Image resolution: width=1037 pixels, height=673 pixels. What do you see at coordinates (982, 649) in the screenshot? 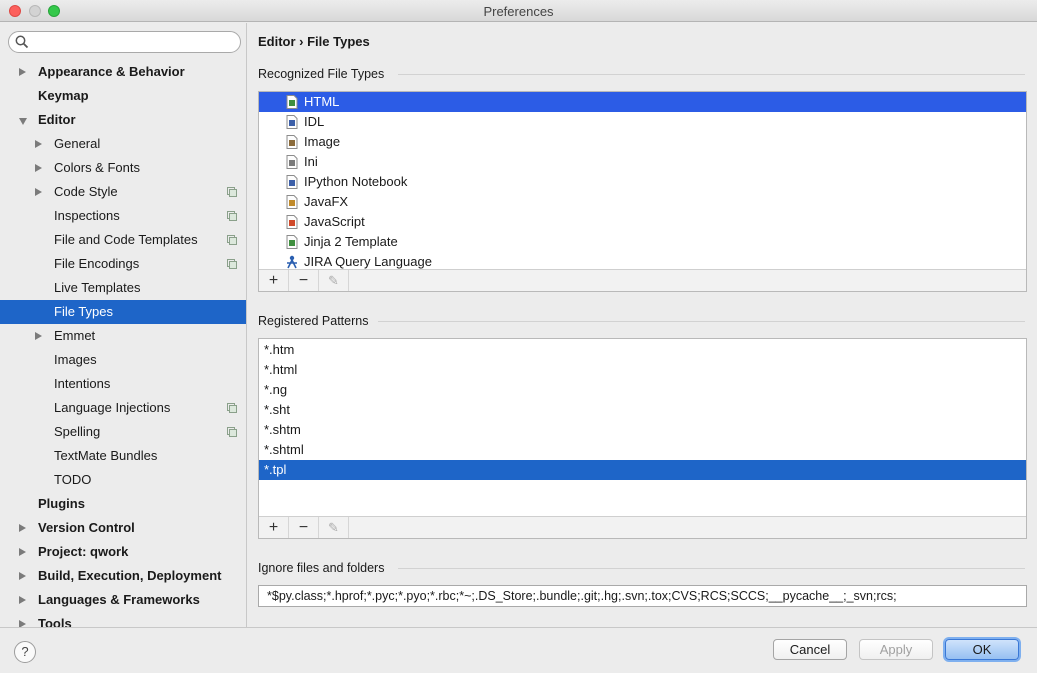
I see `ok-button: OK` at bounding box center [982, 649].